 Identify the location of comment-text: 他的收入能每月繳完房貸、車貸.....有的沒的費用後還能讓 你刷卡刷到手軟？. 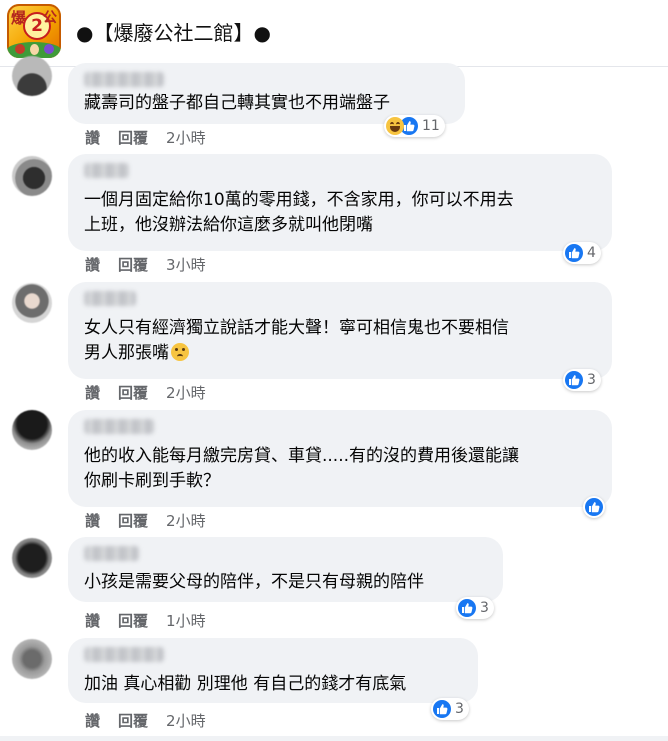
(302, 468).